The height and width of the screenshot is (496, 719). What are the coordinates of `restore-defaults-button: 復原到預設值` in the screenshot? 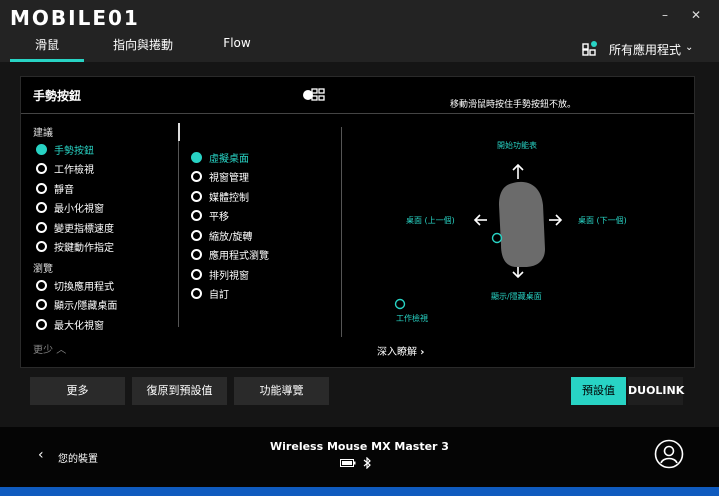 It's located at (179, 391).